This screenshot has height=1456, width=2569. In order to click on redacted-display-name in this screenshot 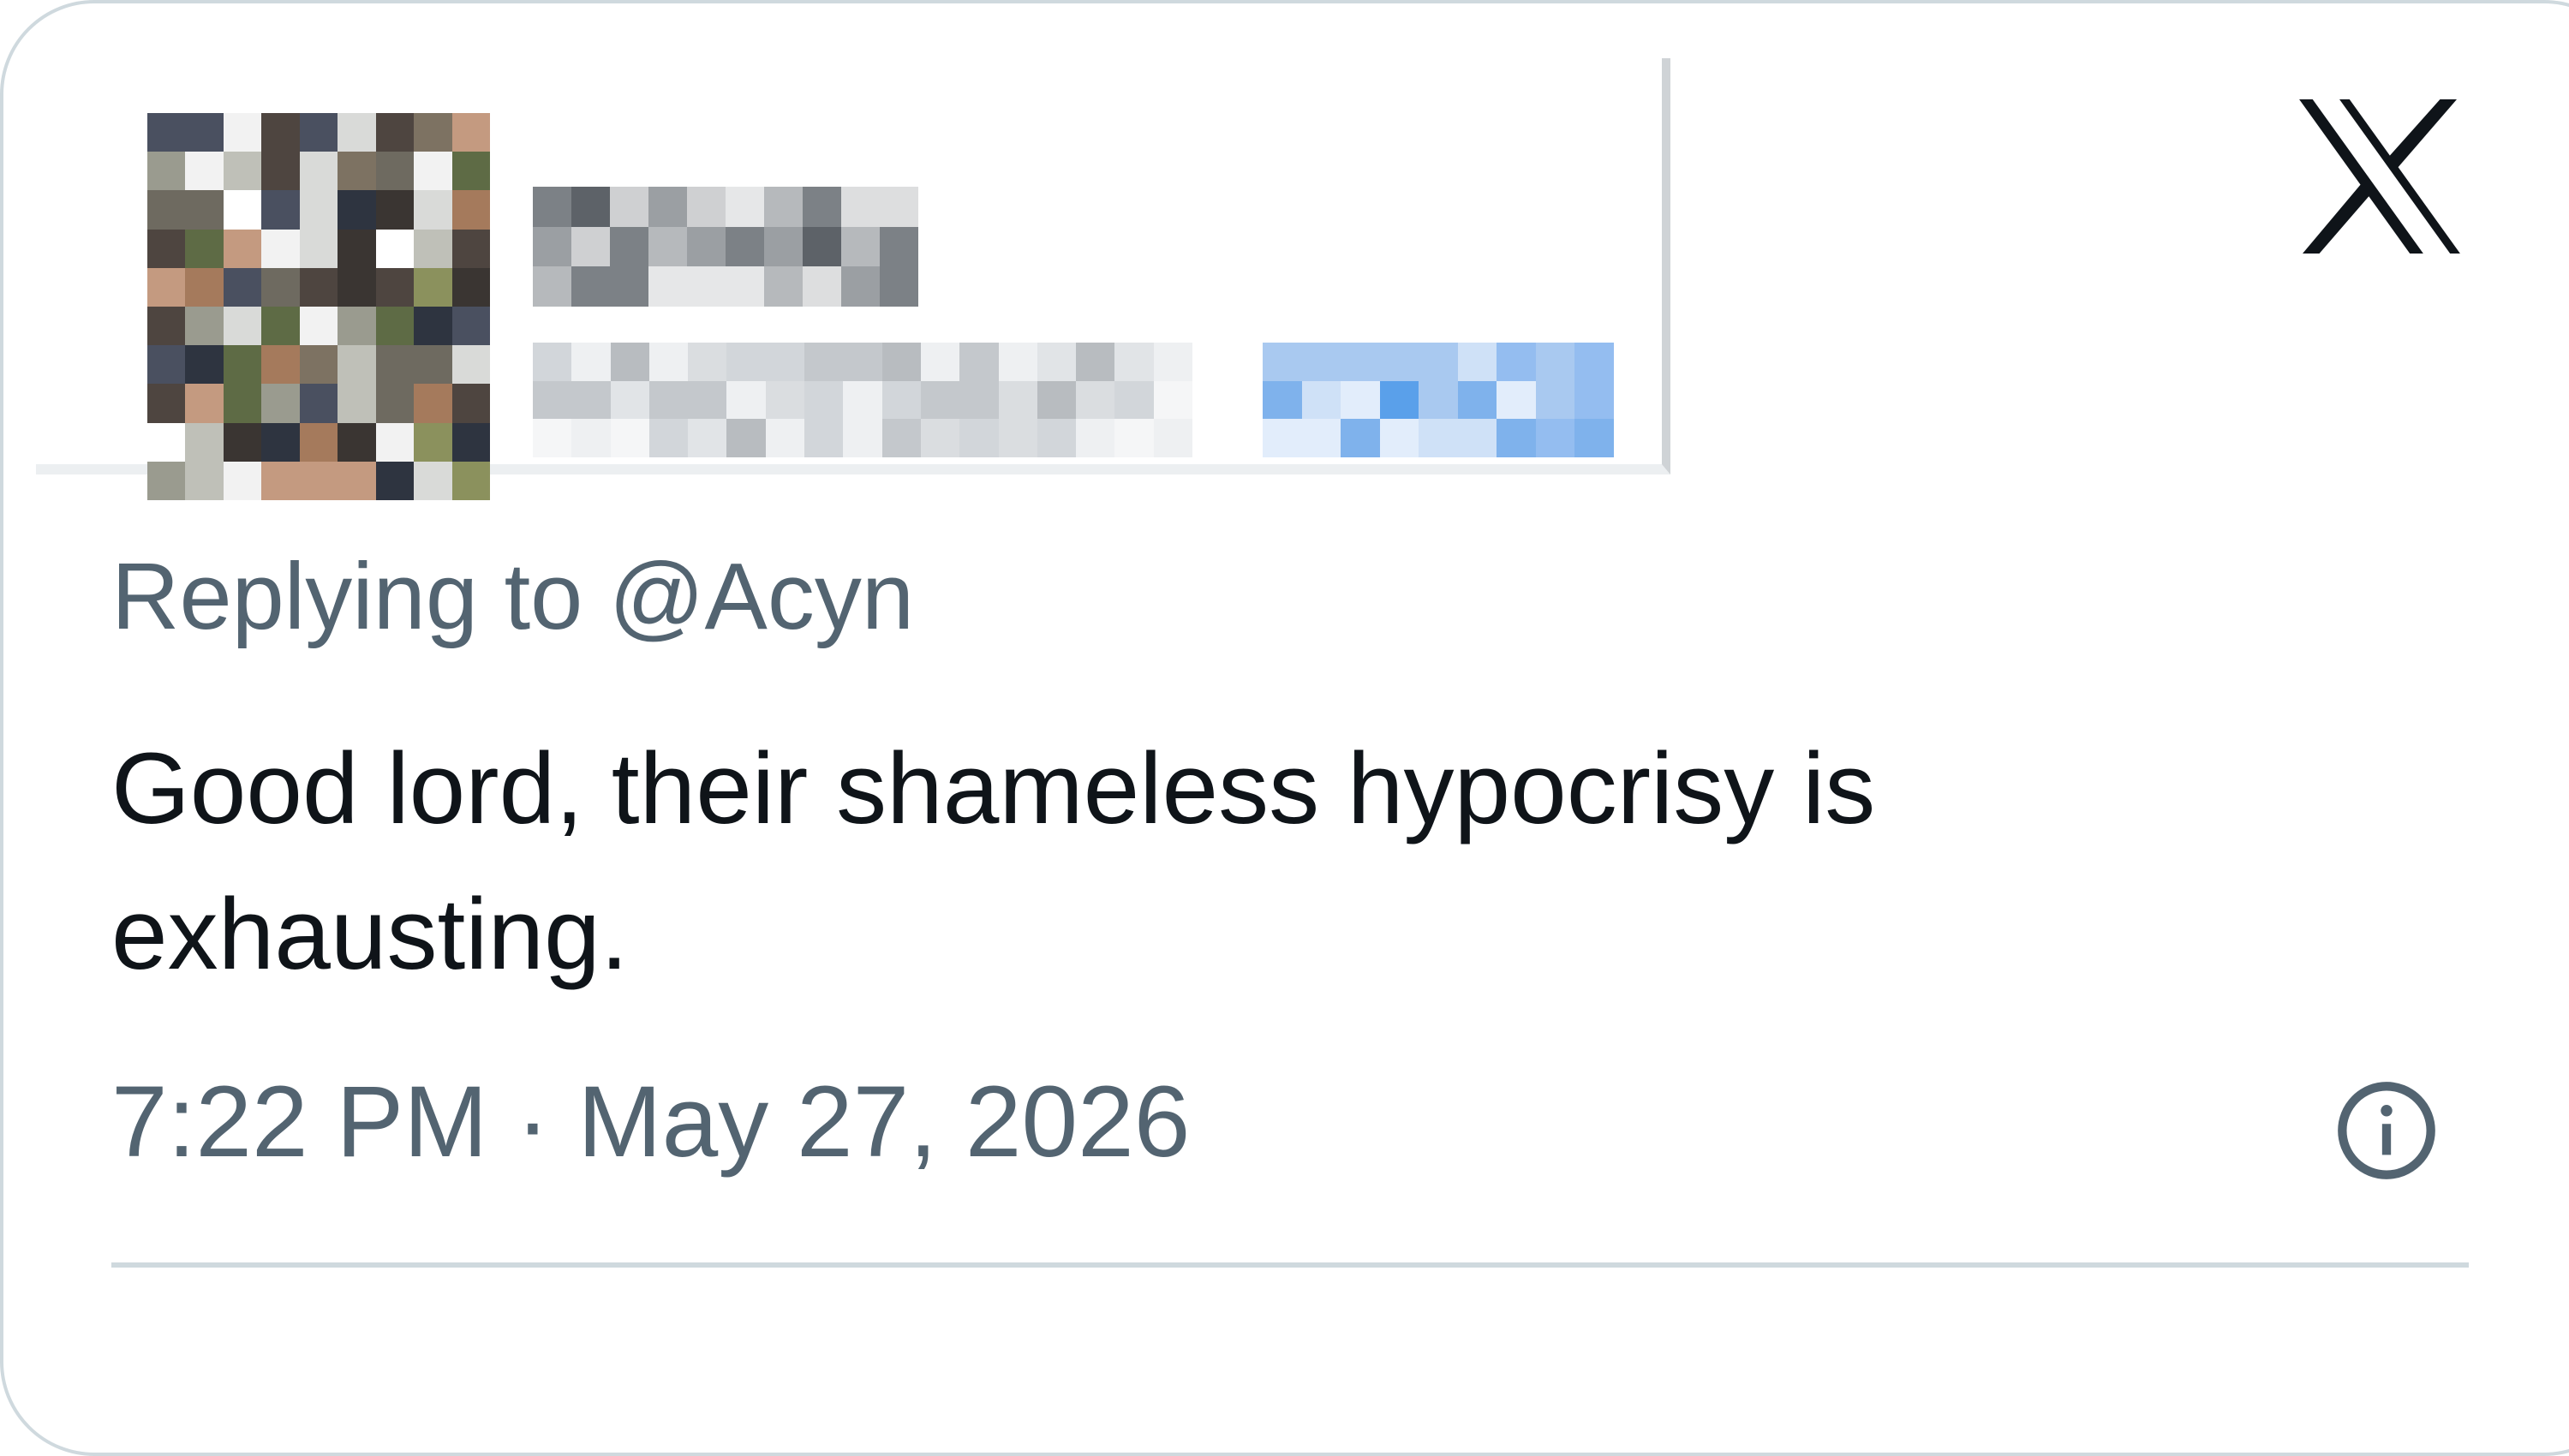, I will do `click(725, 247)`.